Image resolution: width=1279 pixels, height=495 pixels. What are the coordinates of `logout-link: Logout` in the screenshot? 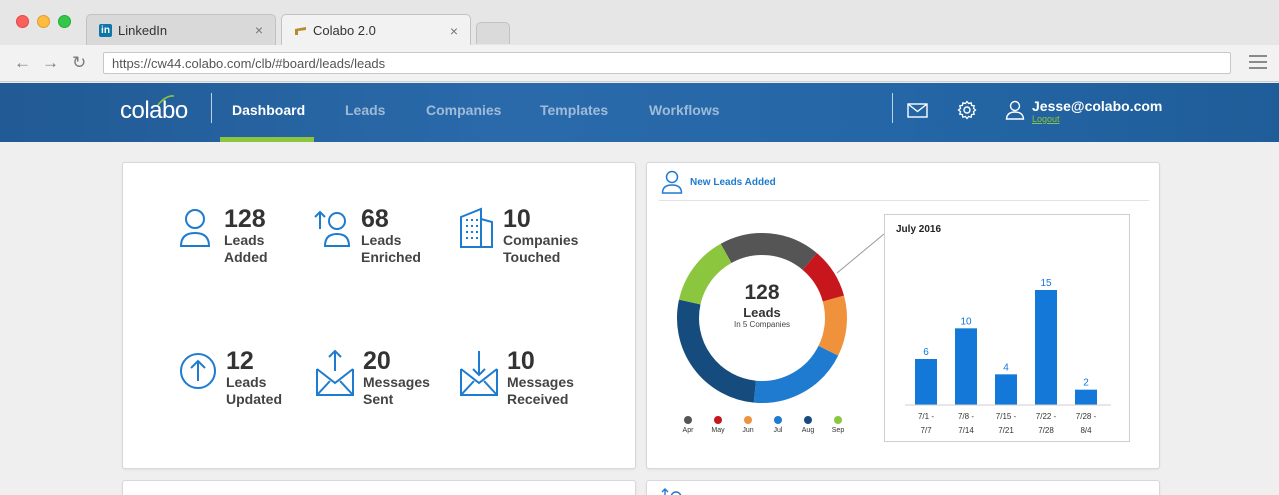 It's located at (1046, 119).